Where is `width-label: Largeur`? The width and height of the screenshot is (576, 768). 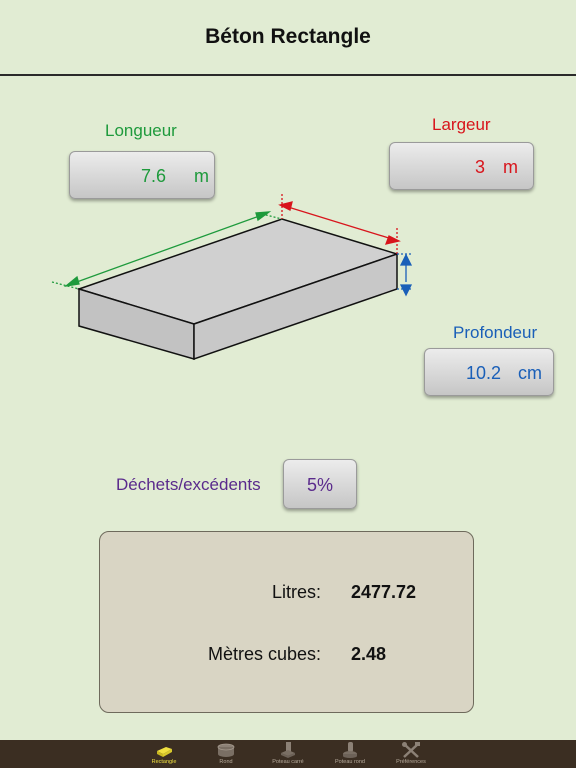 width-label: Largeur is located at coordinates (461, 124).